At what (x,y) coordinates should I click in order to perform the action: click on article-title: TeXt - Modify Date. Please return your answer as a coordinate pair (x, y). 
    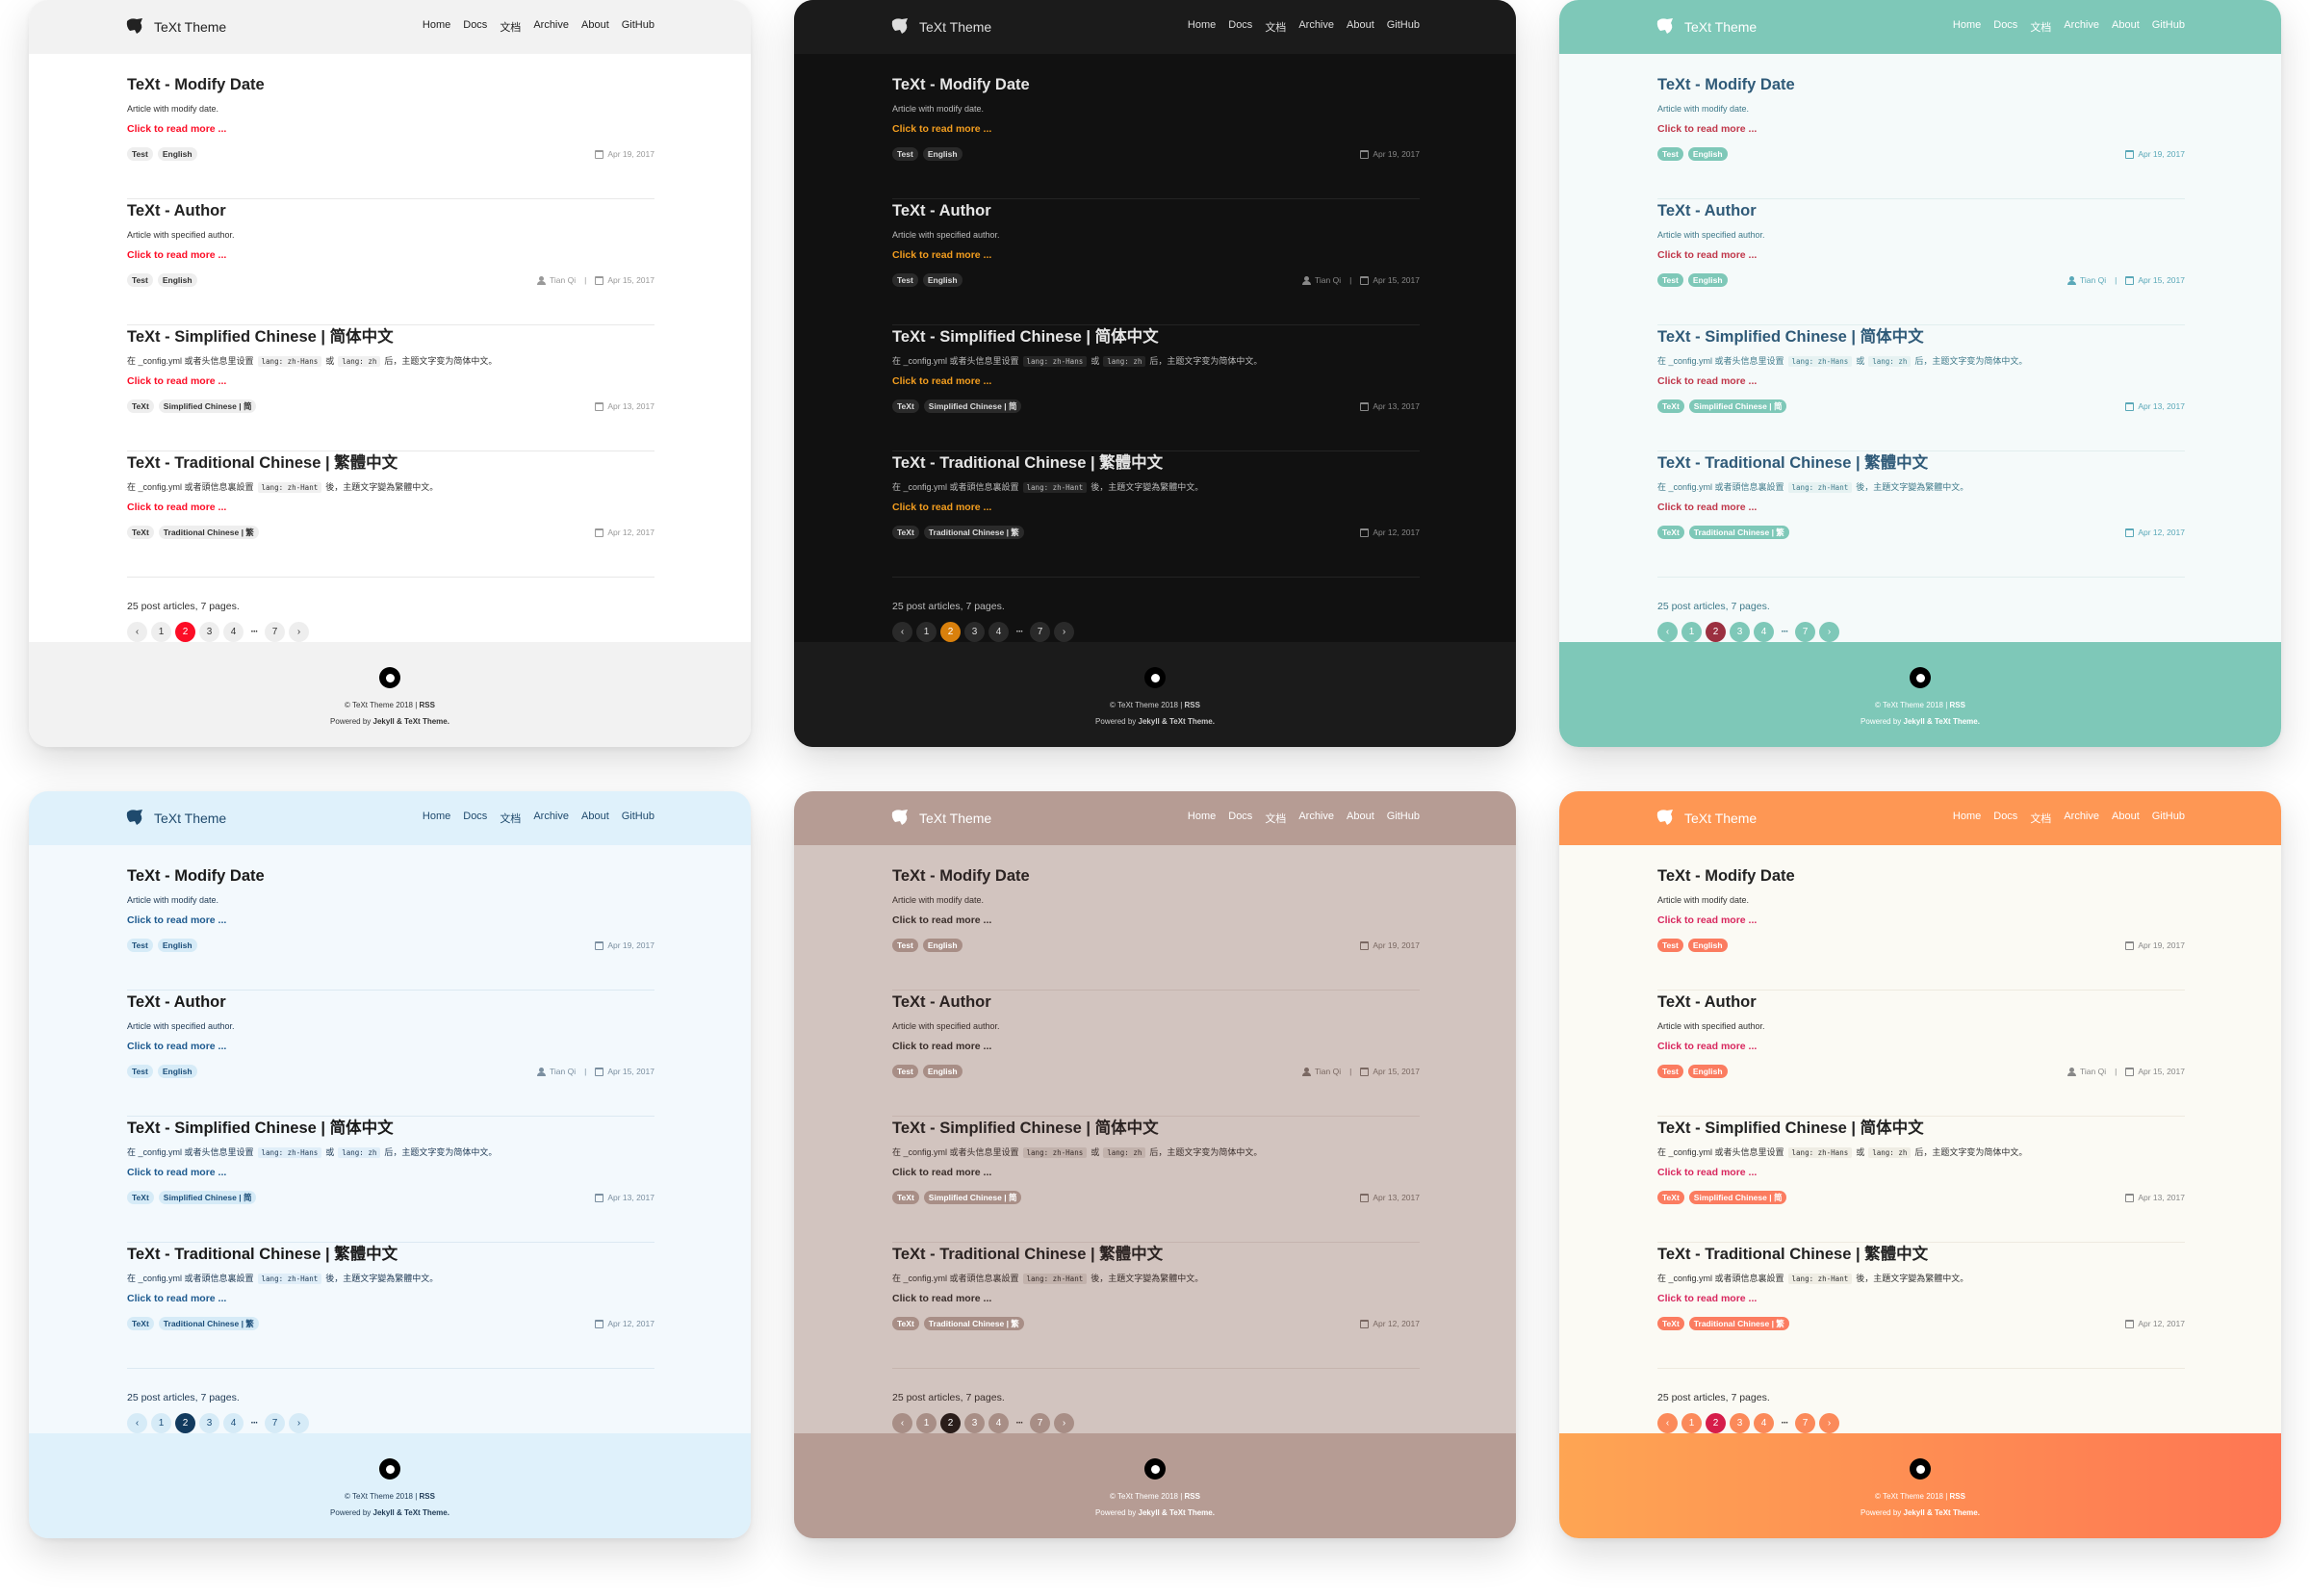
    Looking at the image, I should click on (1156, 85).